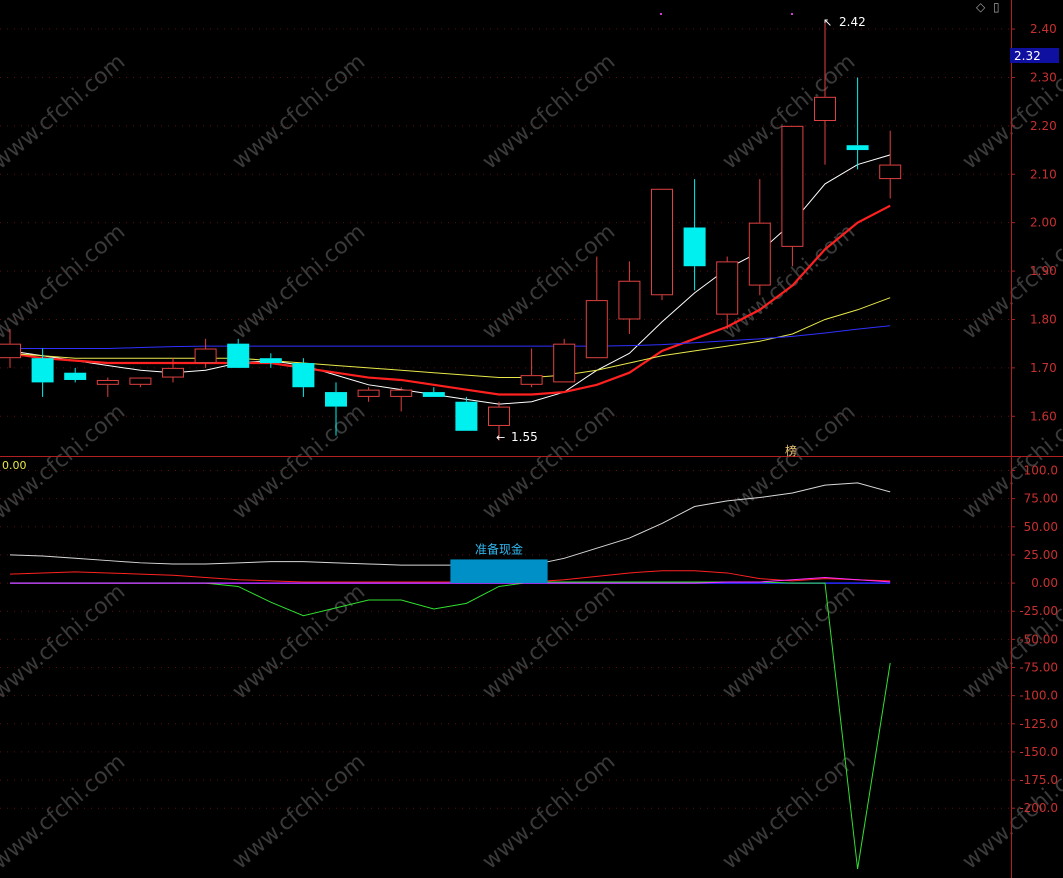  What do you see at coordinates (1043, 126) in the screenshot?
I see `price-tick-label: 2.20` at bounding box center [1043, 126].